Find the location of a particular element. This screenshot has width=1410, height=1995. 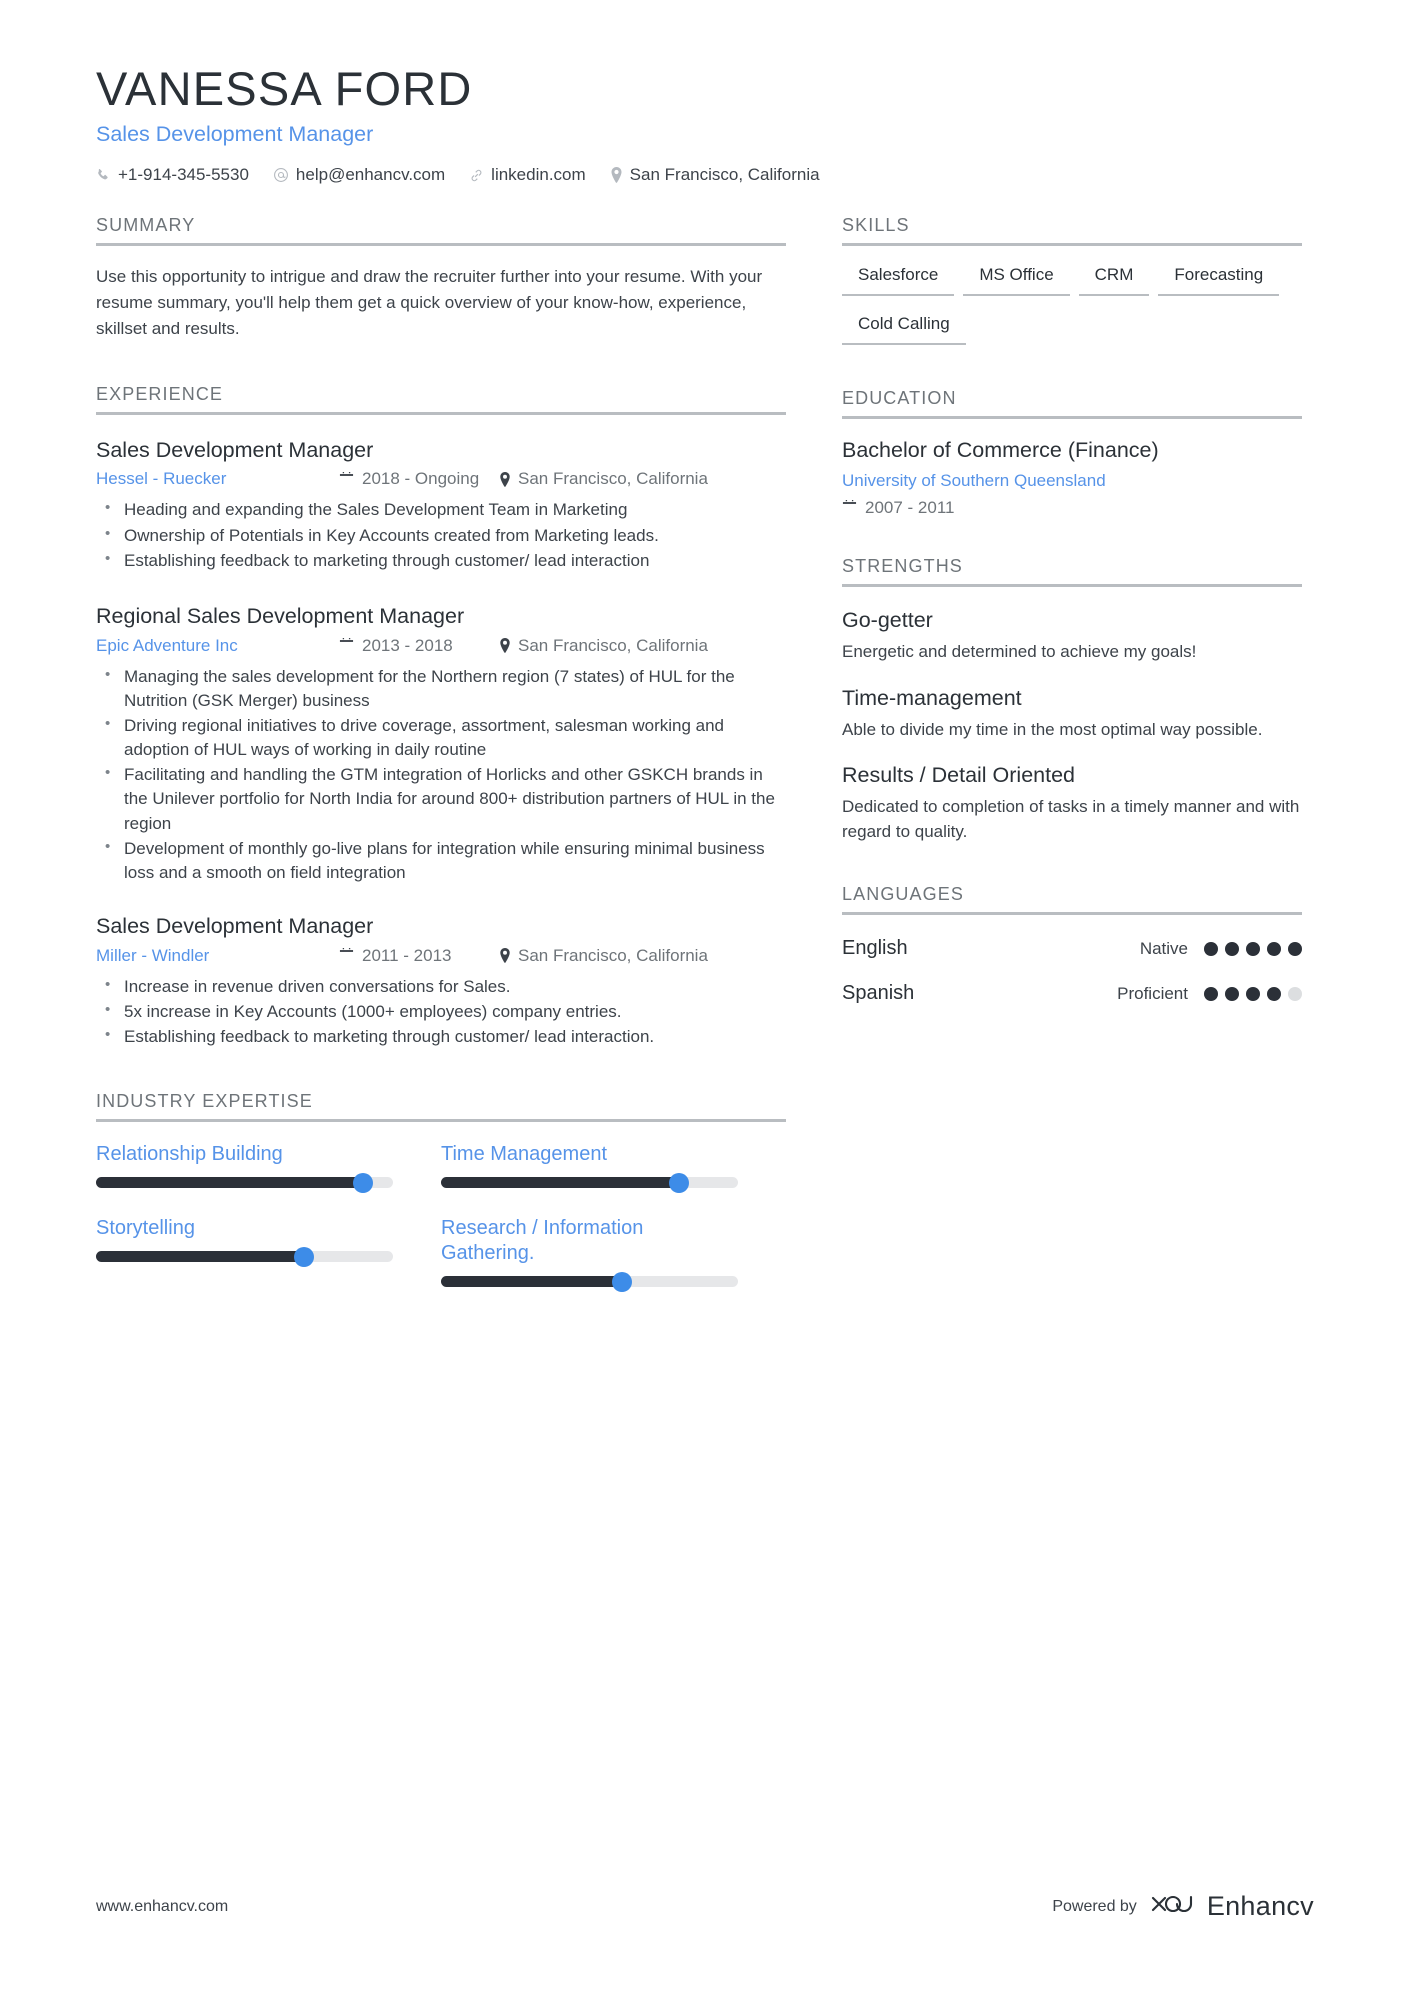

job-company: Miller - Windler is located at coordinates (217, 956).